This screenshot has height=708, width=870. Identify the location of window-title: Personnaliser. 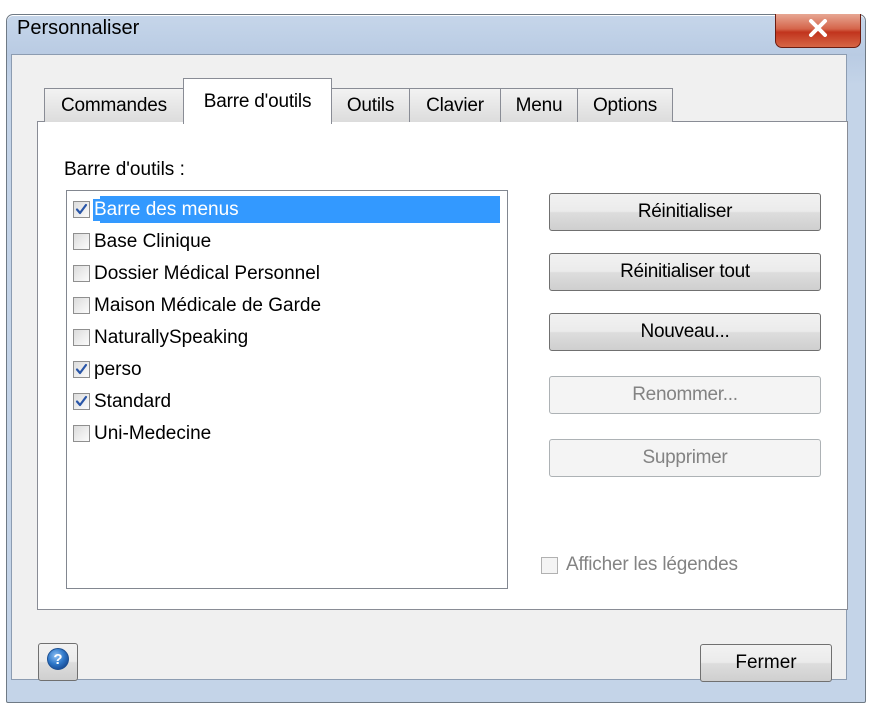
(78, 28).